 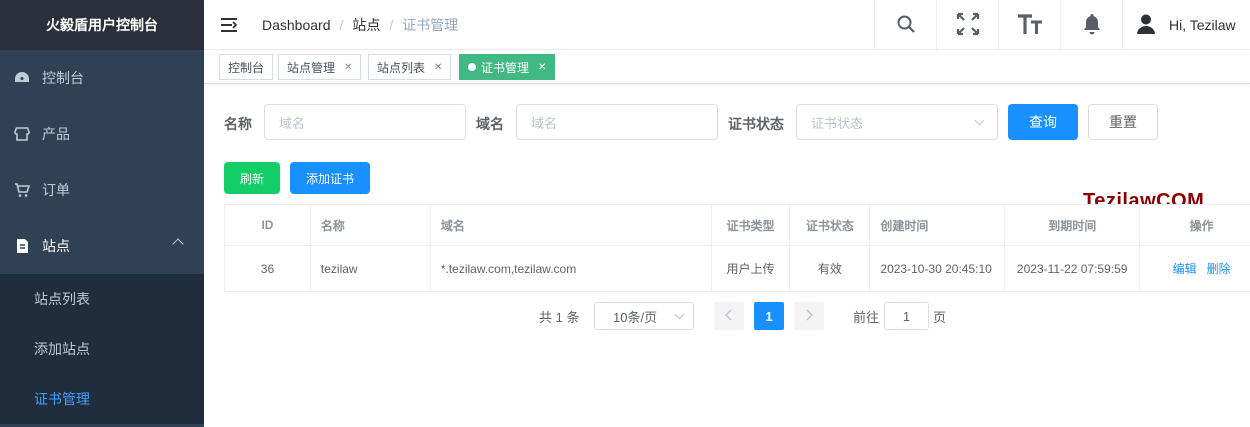 I want to click on active-dot-icon, so click(x=472, y=67).